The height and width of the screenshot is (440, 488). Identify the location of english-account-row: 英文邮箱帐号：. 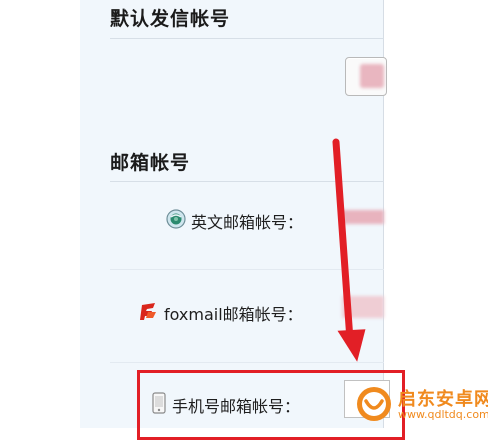
(234, 221).